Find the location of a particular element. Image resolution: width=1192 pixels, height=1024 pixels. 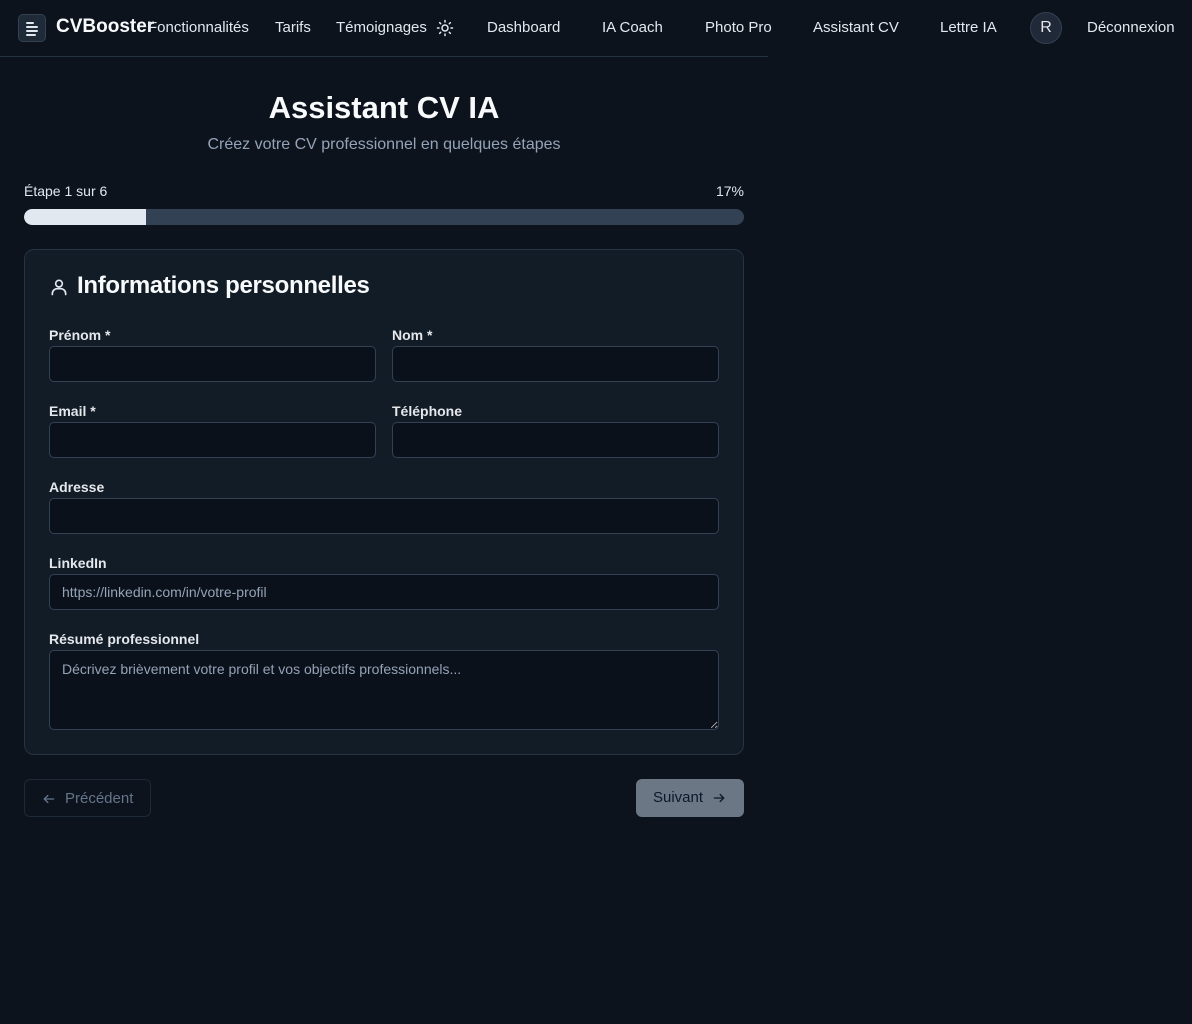

progress-percent: 17% is located at coordinates (729, 191).